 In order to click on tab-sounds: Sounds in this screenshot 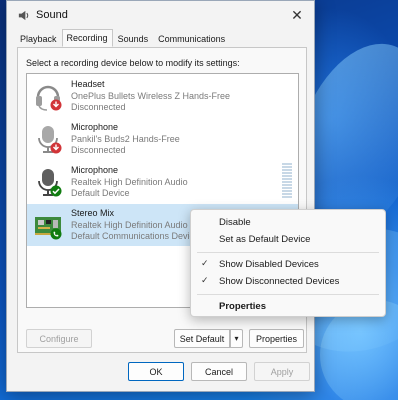, I will do `click(133, 39)`.